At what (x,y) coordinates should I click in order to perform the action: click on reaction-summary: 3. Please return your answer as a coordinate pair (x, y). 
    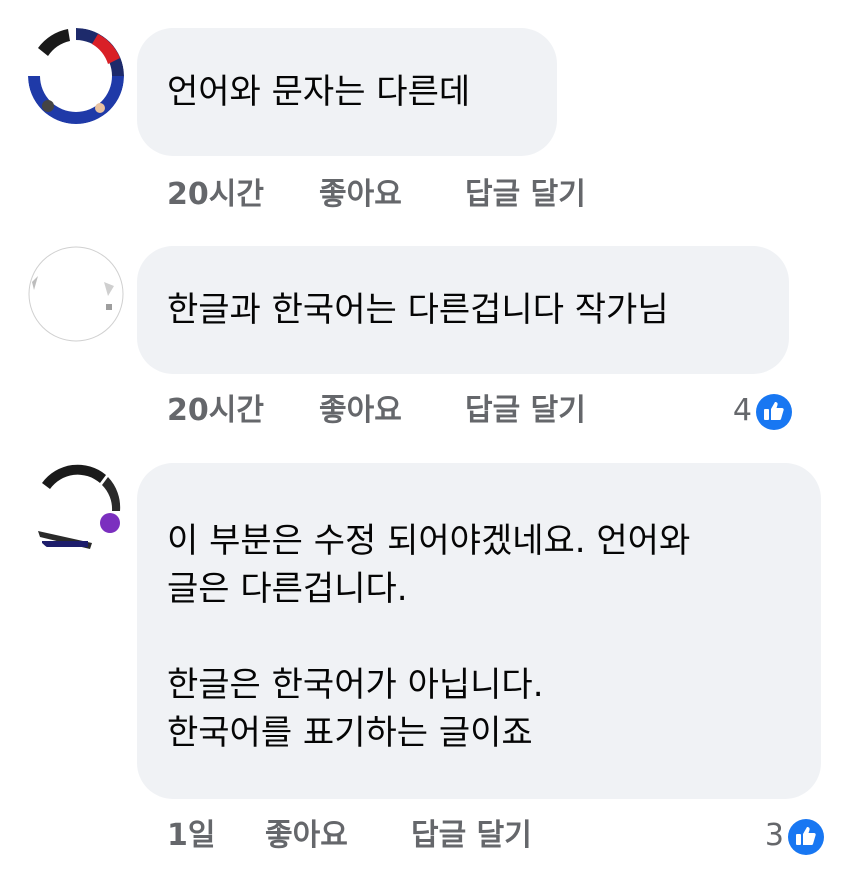
    Looking at the image, I should click on (778, 836).